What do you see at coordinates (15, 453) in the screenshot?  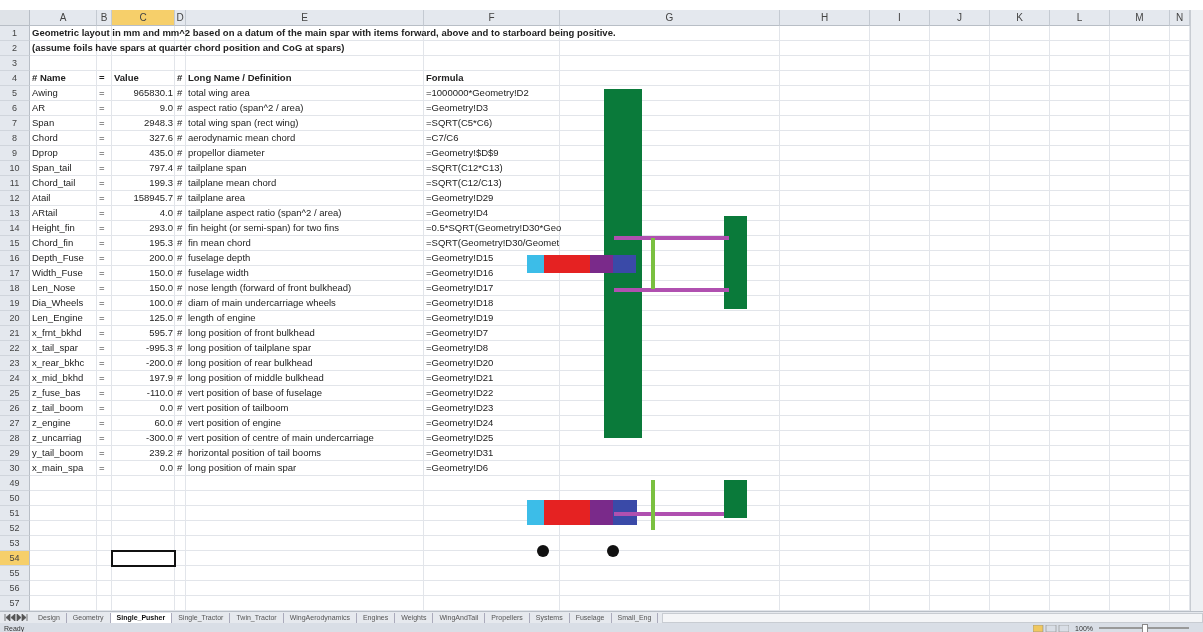 I see `row-header: 29` at bounding box center [15, 453].